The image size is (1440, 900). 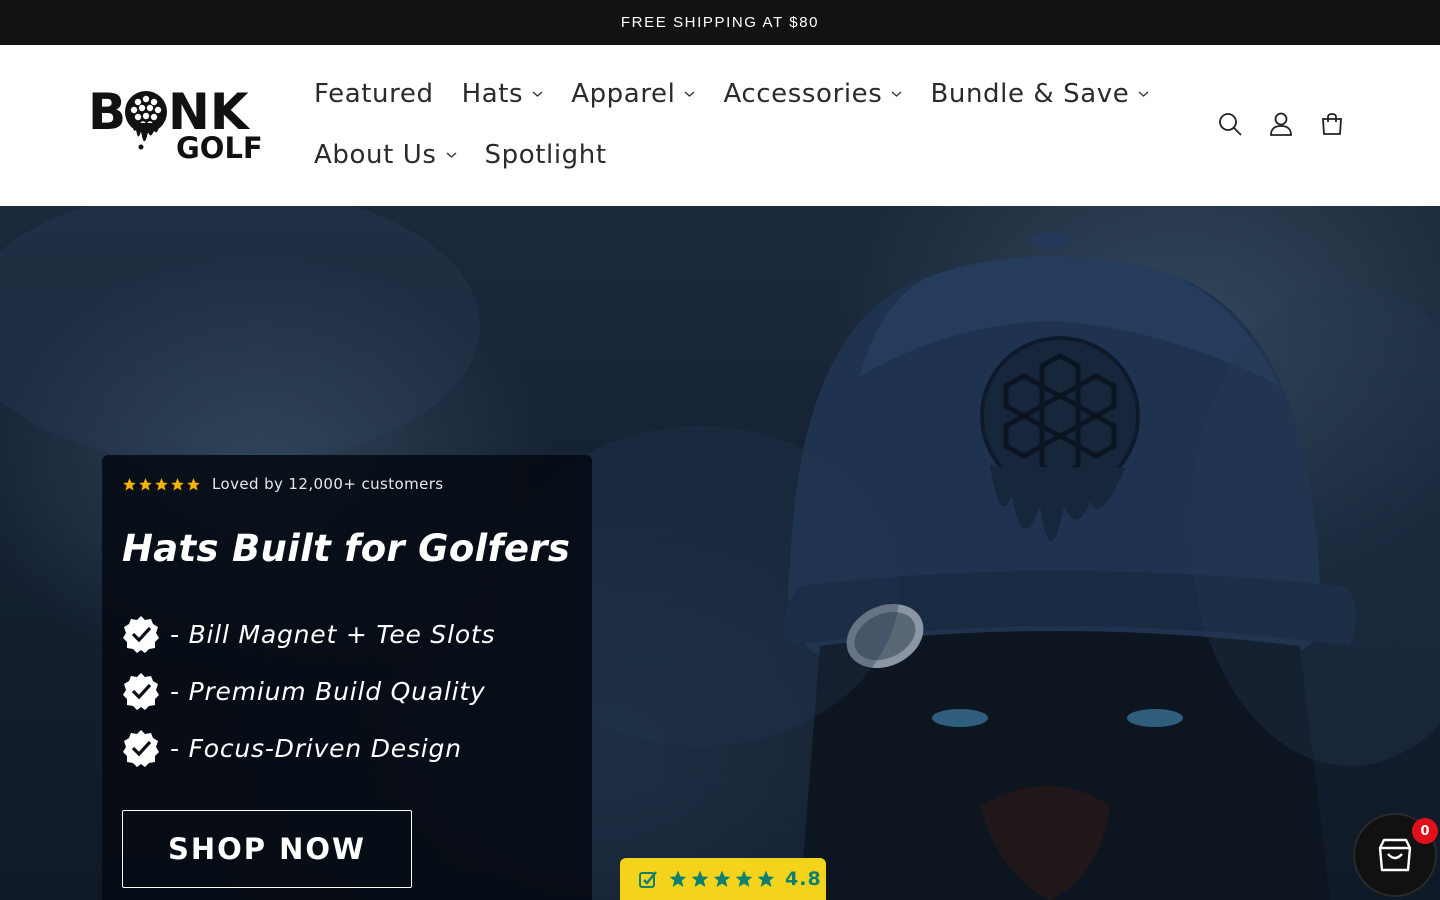 What do you see at coordinates (375, 155) in the screenshot?
I see `nav-label: About Us` at bounding box center [375, 155].